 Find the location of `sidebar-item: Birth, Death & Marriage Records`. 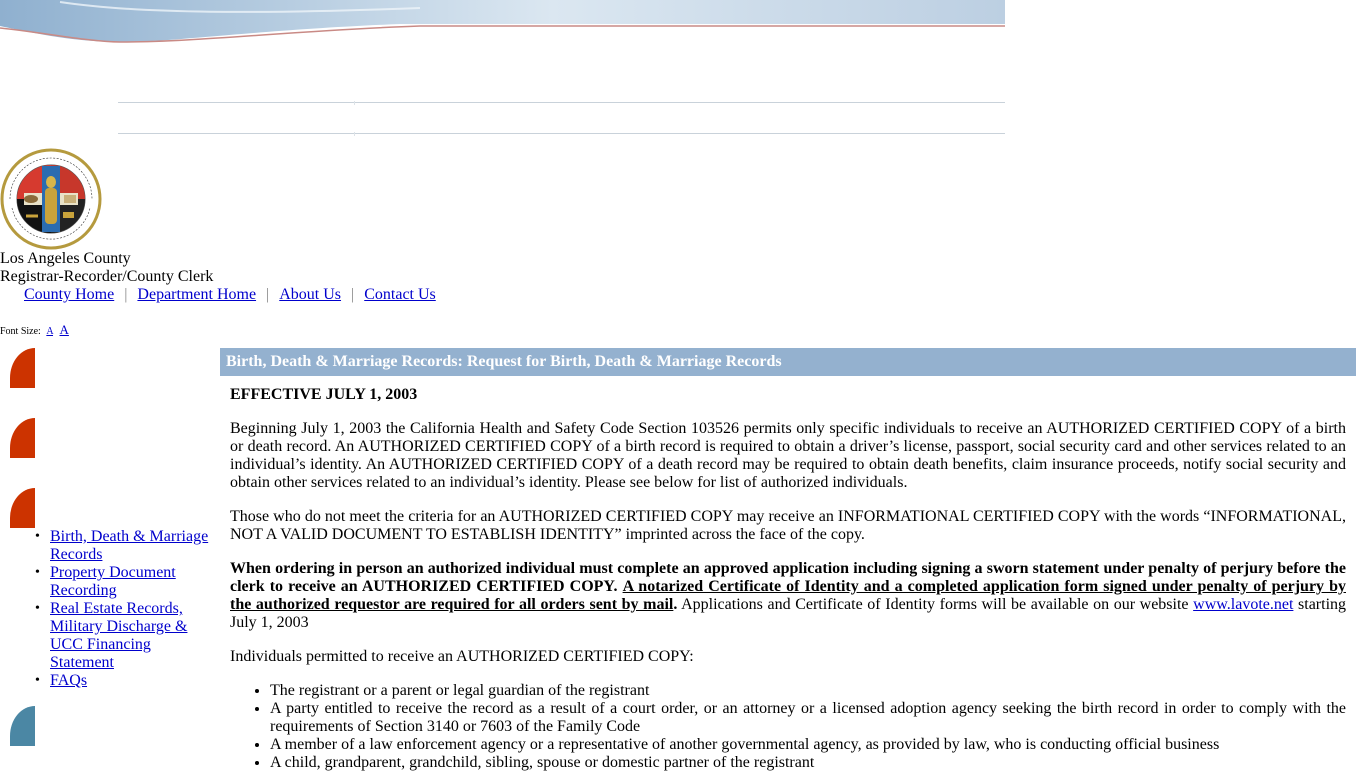

sidebar-item: Birth, Death & Marriage Records is located at coordinates (125, 546).